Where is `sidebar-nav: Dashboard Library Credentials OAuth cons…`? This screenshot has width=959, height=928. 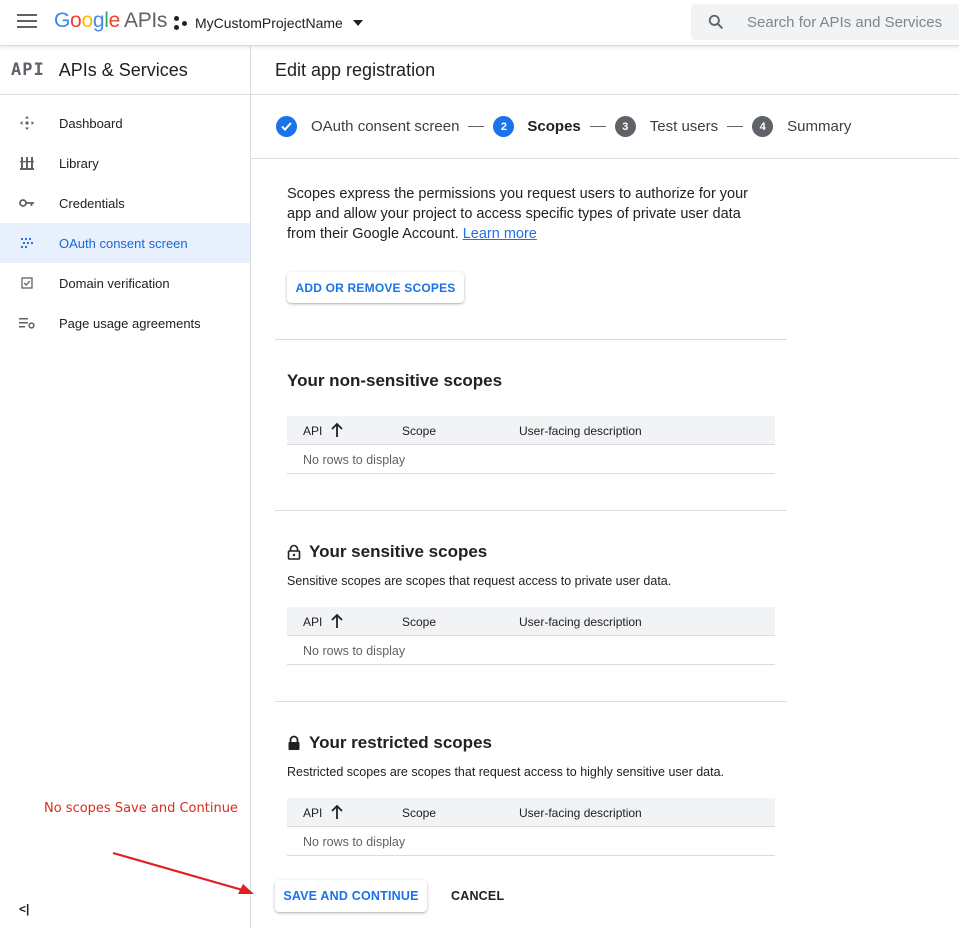 sidebar-nav: Dashboard Library Credentials OAuth cons… is located at coordinates (125, 223).